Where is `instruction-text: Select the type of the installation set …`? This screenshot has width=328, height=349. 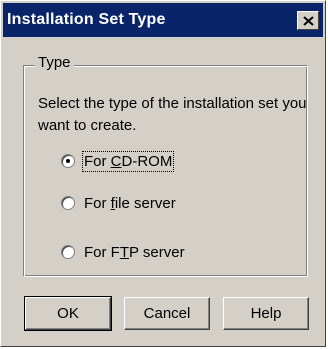
instruction-text: Select the type of the installation set … is located at coordinates (172, 114).